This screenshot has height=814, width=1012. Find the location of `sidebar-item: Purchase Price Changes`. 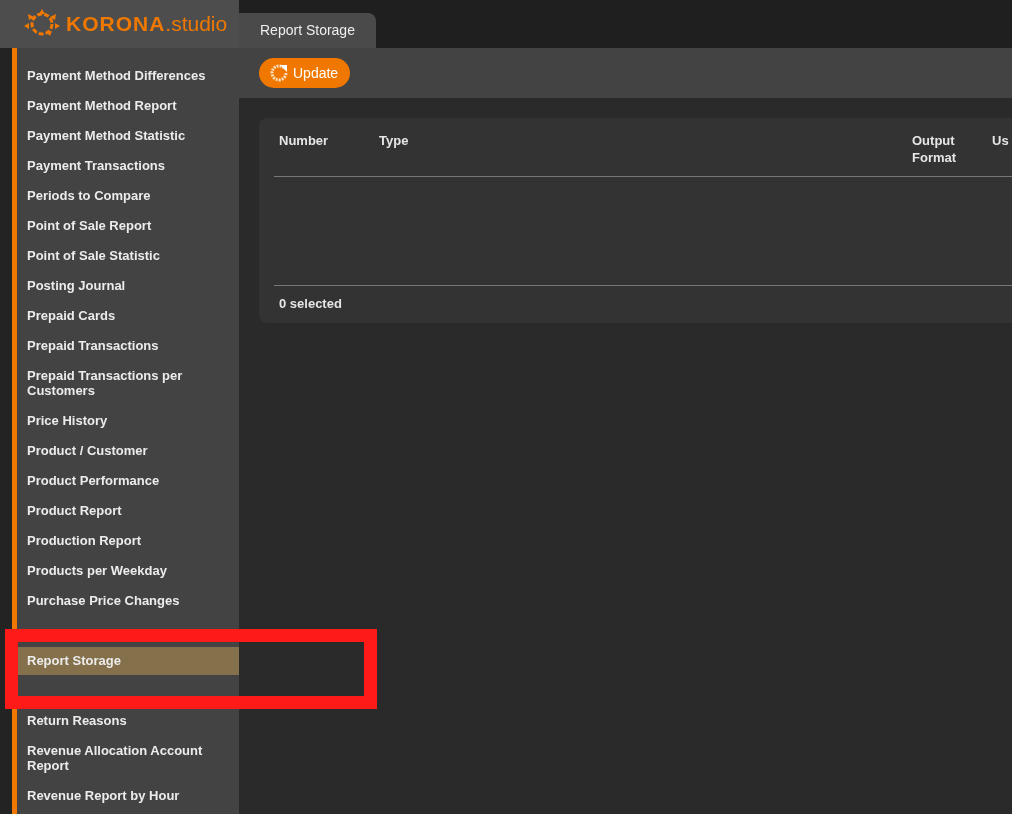

sidebar-item: Purchase Price Changes is located at coordinates (128, 601).